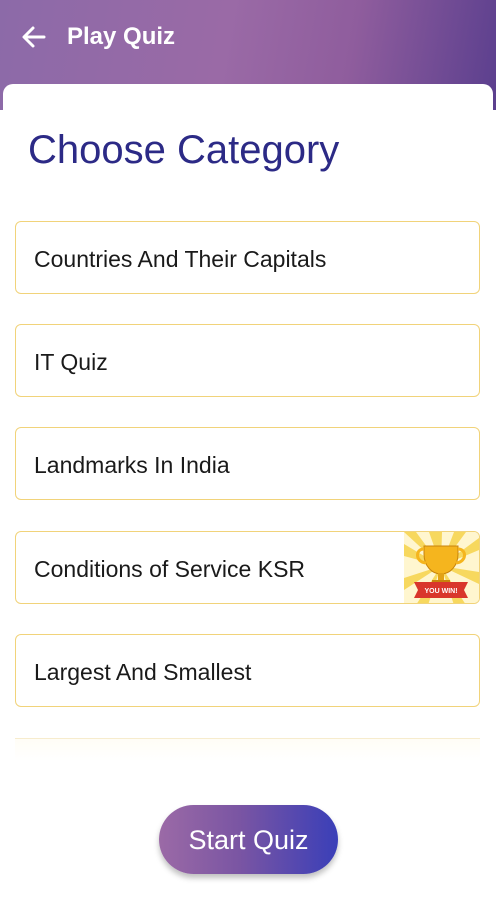  Describe the element at coordinates (180, 259) in the screenshot. I see `category-label: Countries And Their Capitals` at that location.